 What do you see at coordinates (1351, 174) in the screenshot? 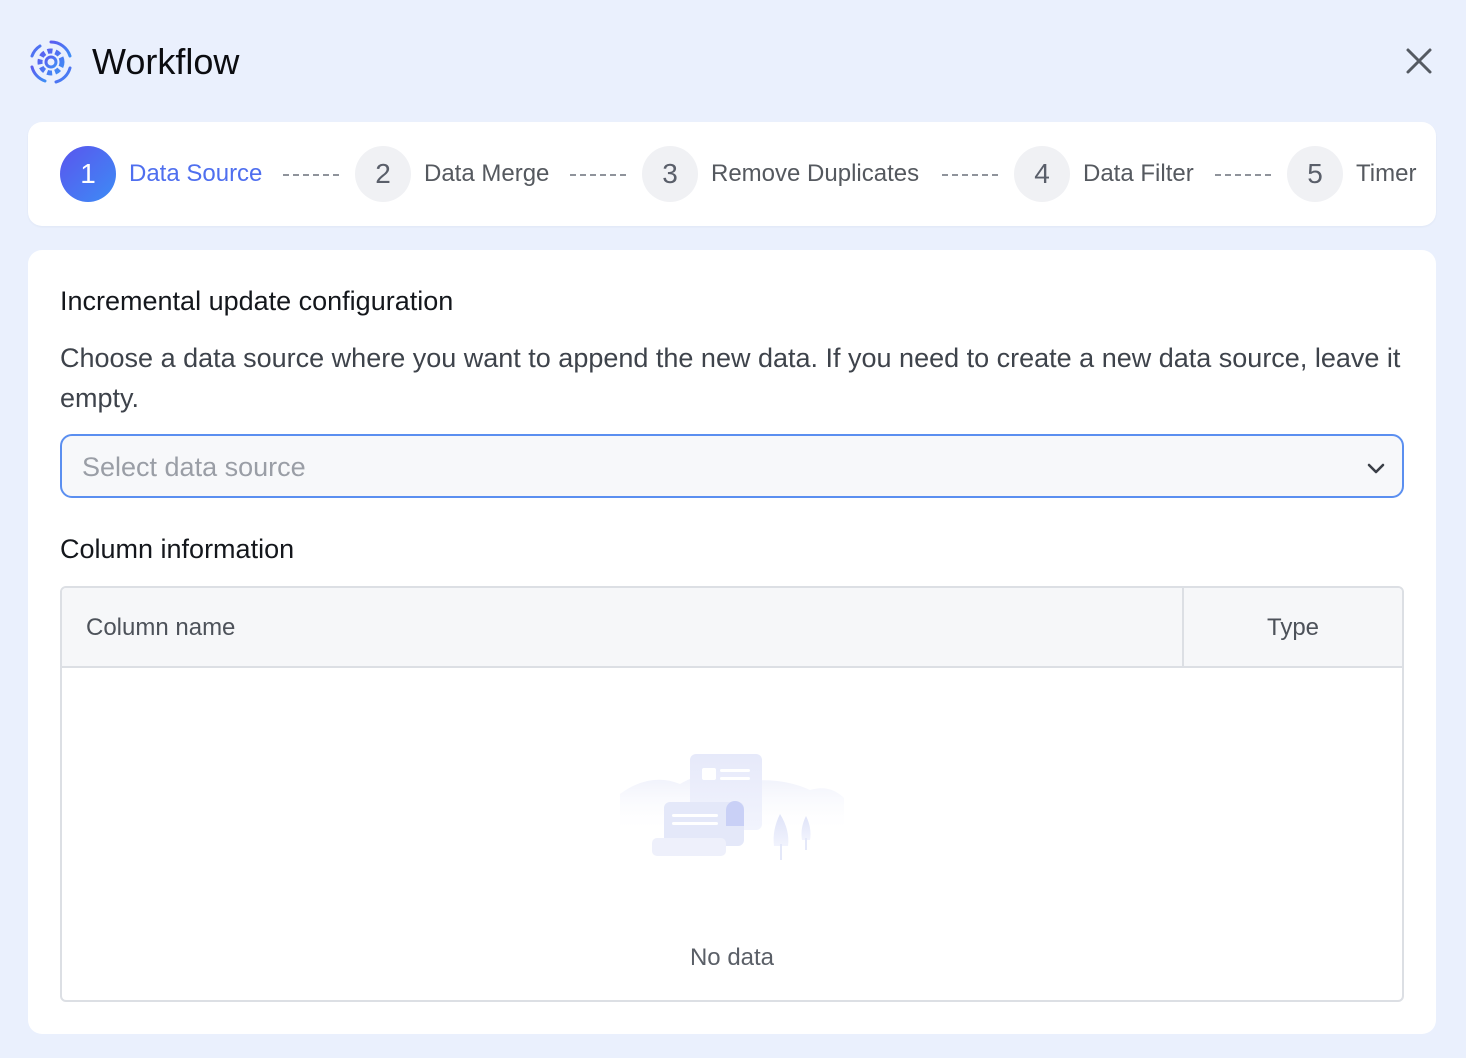
I see `step-timer: 5 Timer` at bounding box center [1351, 174].